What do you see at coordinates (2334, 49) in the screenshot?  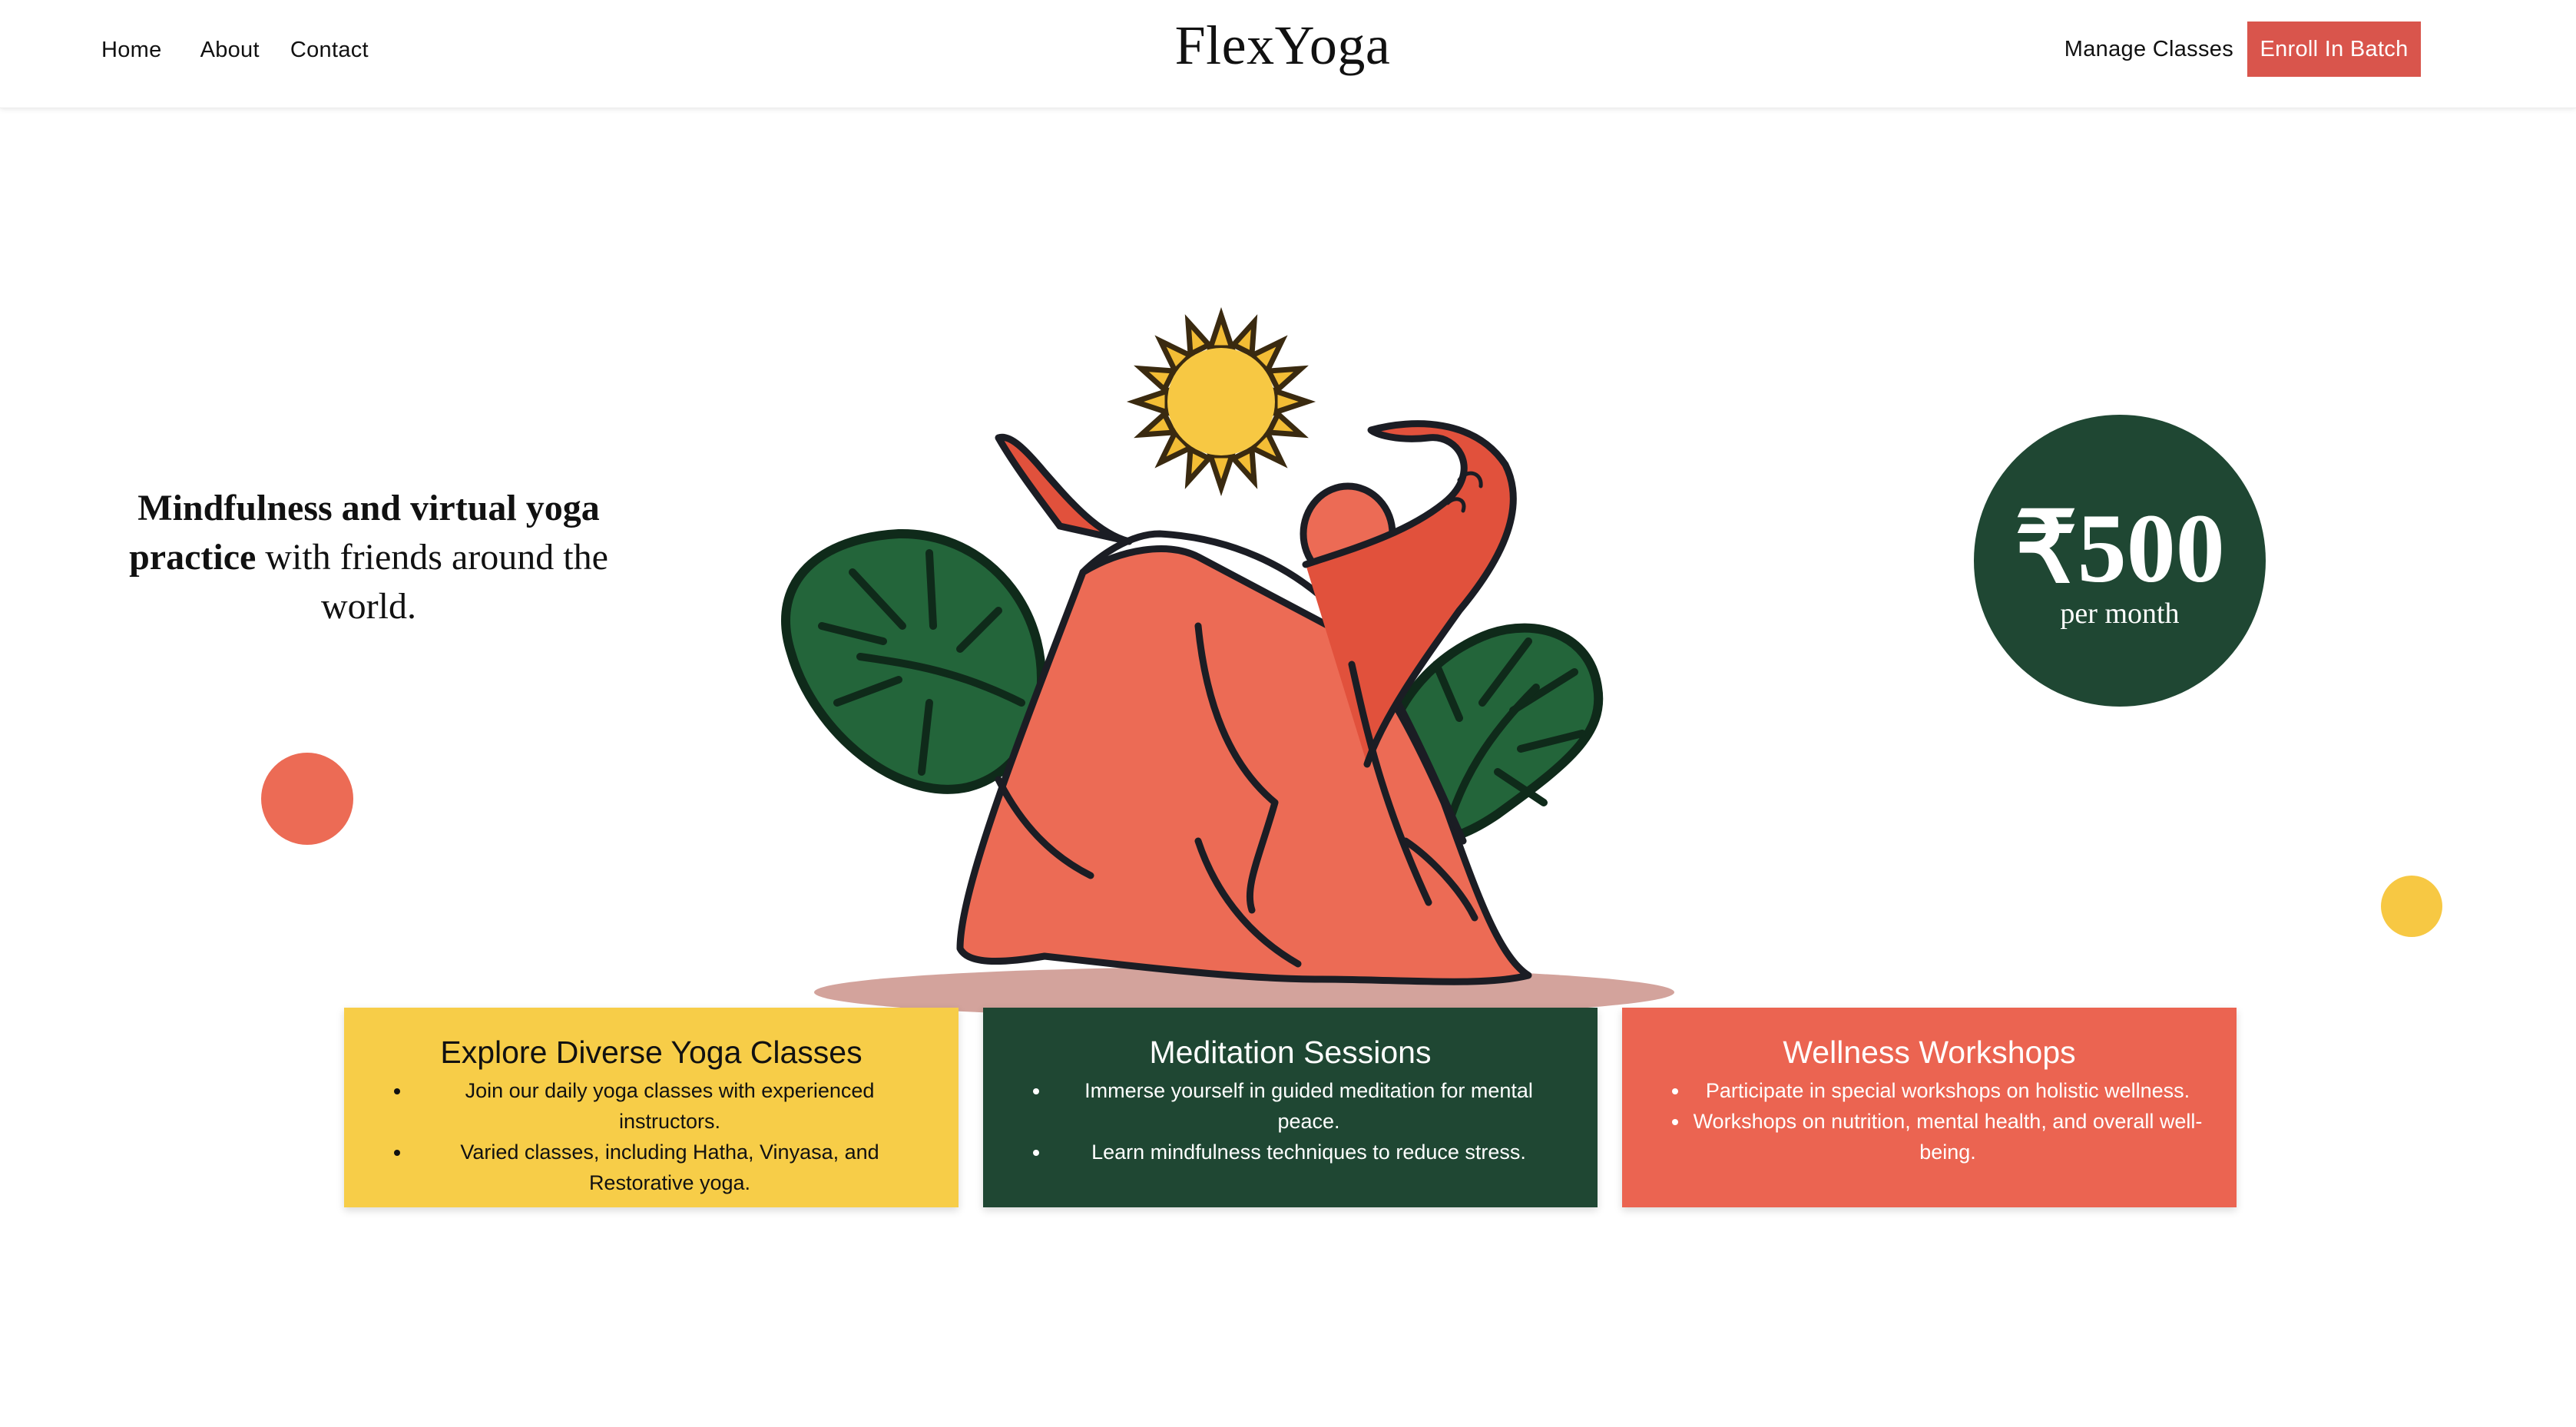 I see `enroll-in-batch-button: Enroll In Batch` at bounding box center [2334, 49].